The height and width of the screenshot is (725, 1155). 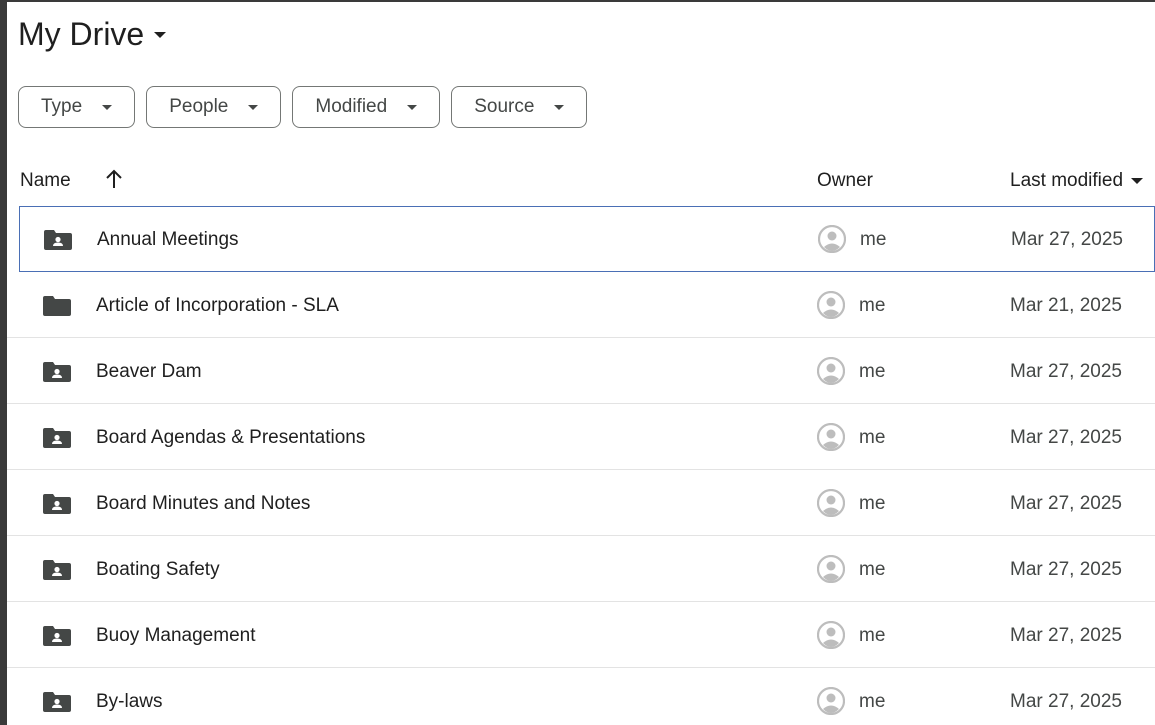 I want to click on filter-people-chip: People, so click(x=214, y=107).